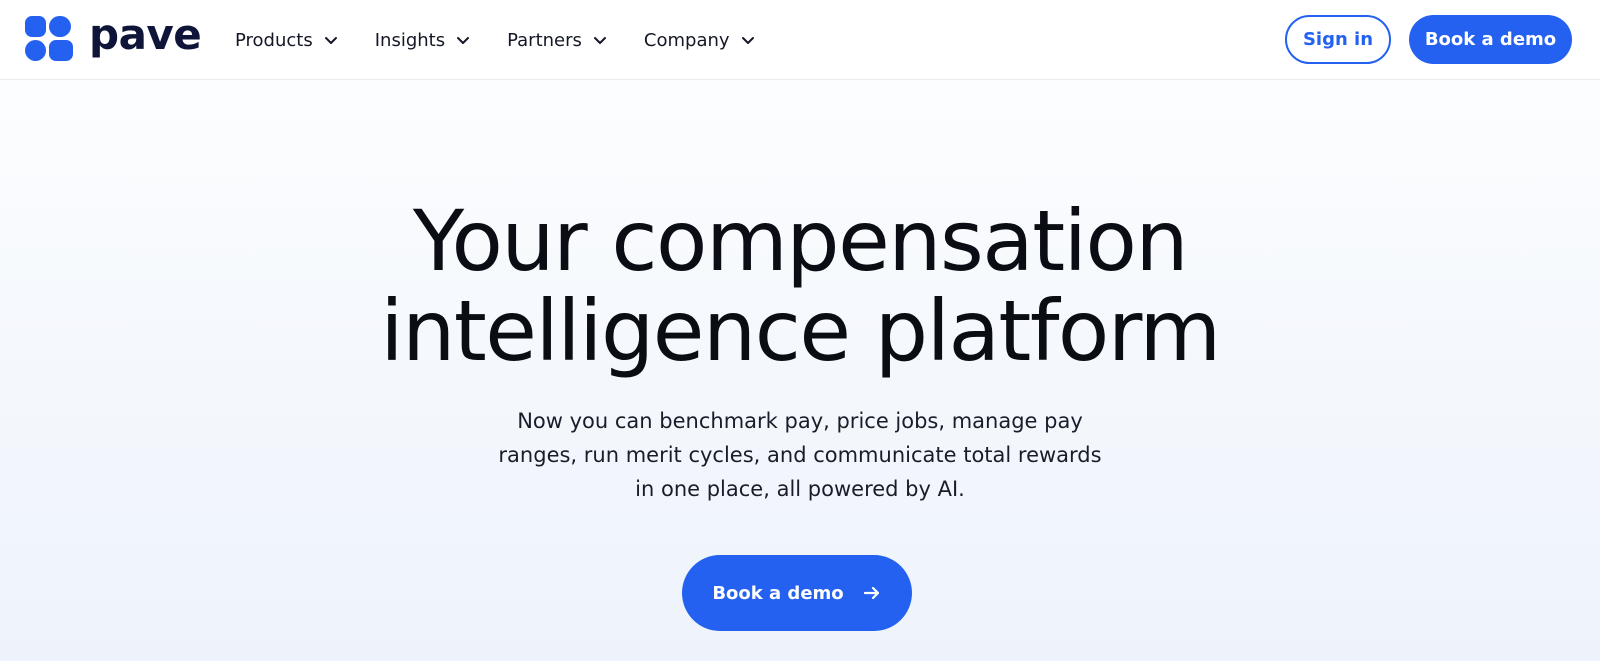  What do you see at coordinates (800, 40) in the screenshot?
I see `site-header: pave Products Insights Partners Company` at bounding box center [800, 40].